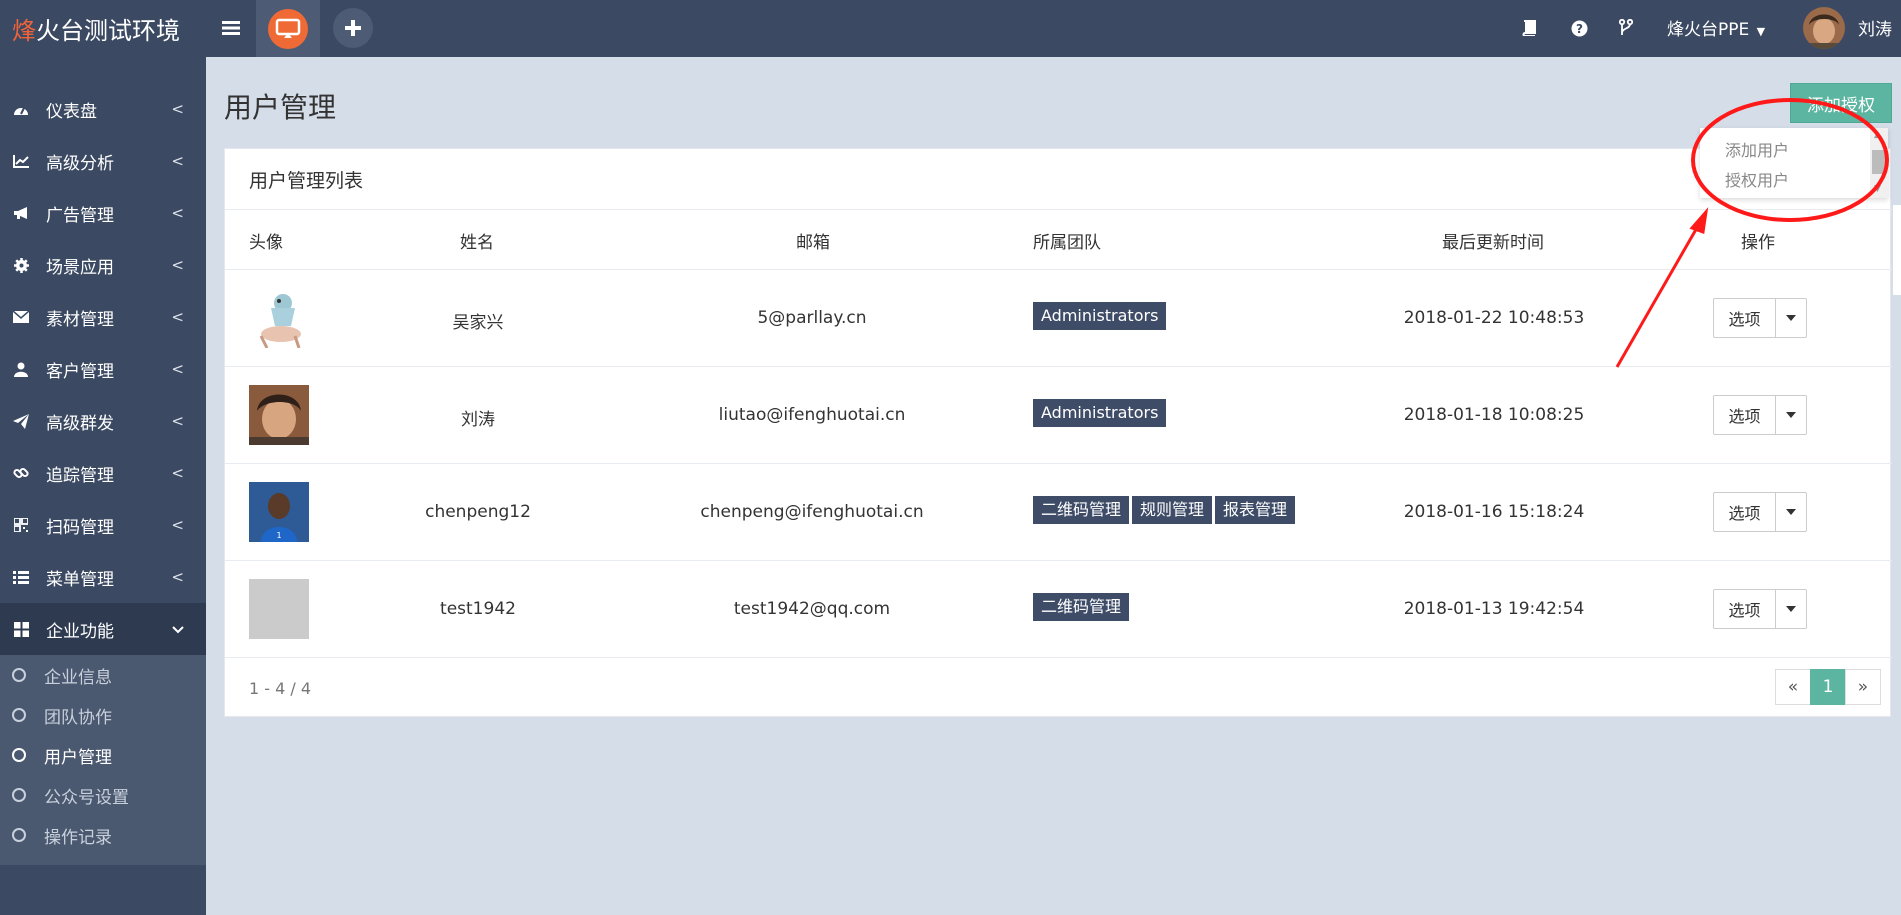 Image resolution: width=1901 pixels, height=915 pixels. I want to click on link-icon, so click(21, 473).